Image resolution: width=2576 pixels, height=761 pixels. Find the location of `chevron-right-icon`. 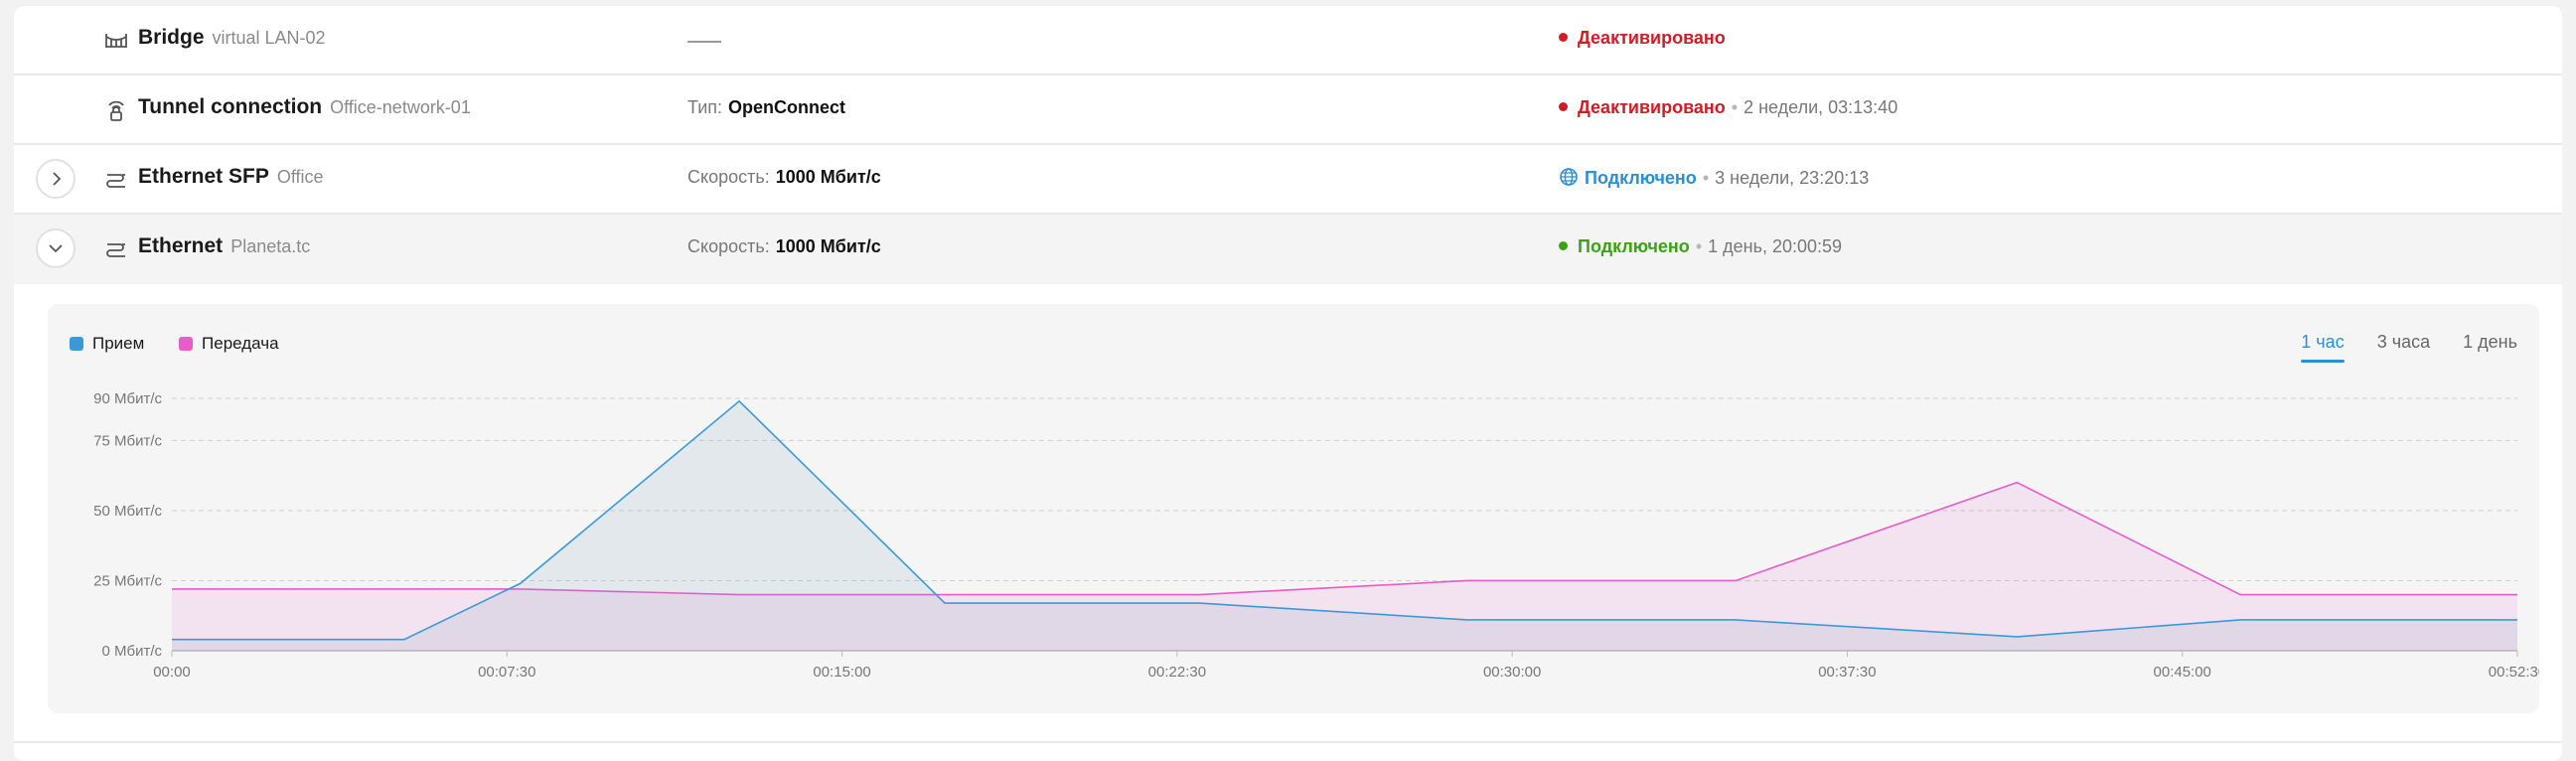

chevron-right-icon is located at coordinates (57, 179).